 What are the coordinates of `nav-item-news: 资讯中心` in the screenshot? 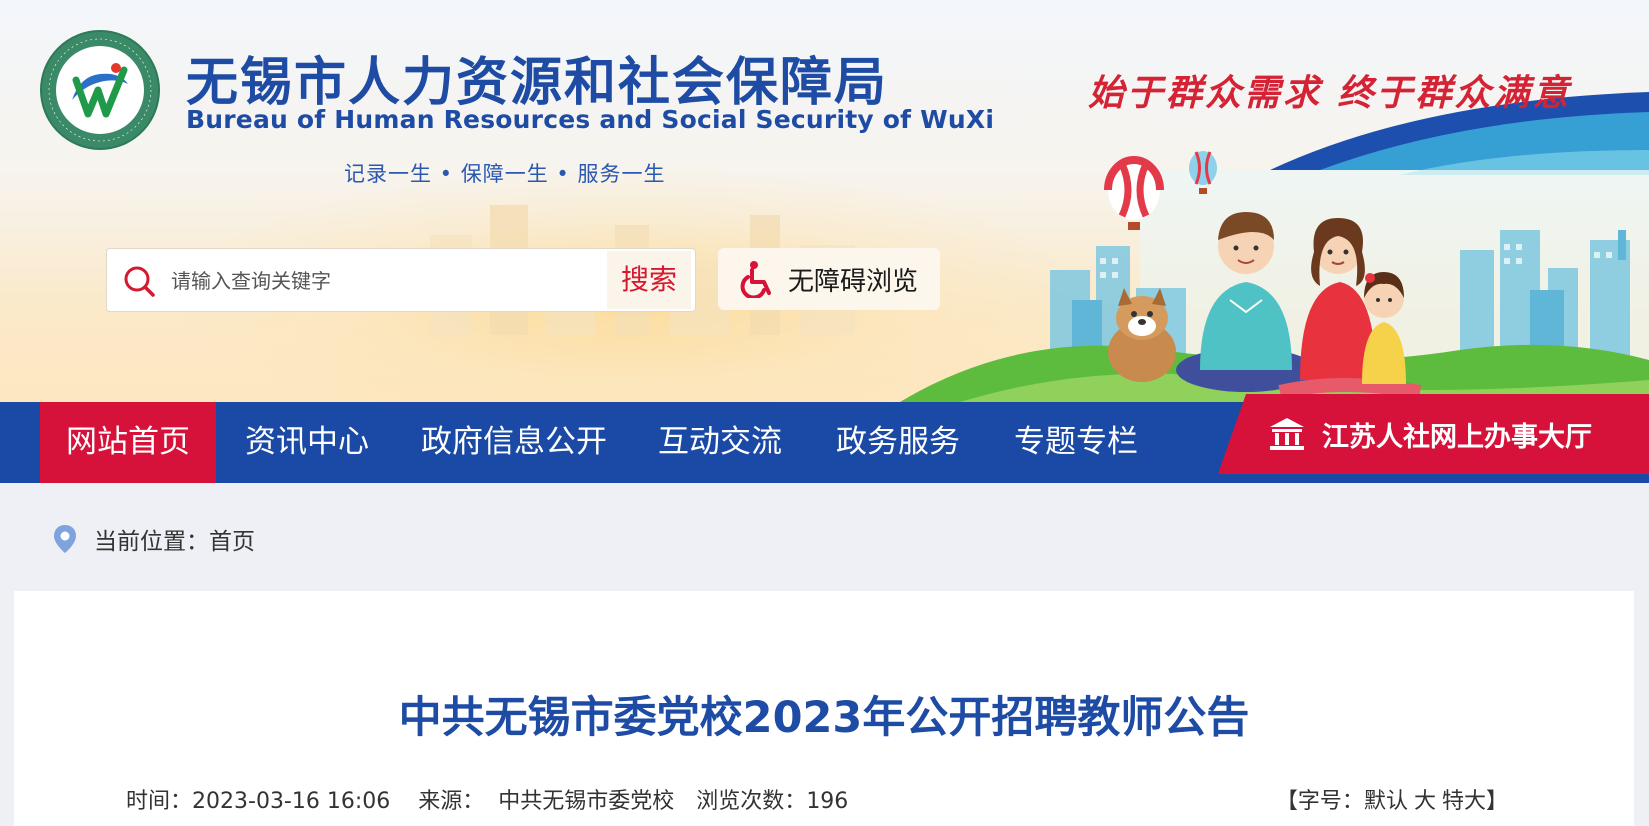 It's located at (307, 442).